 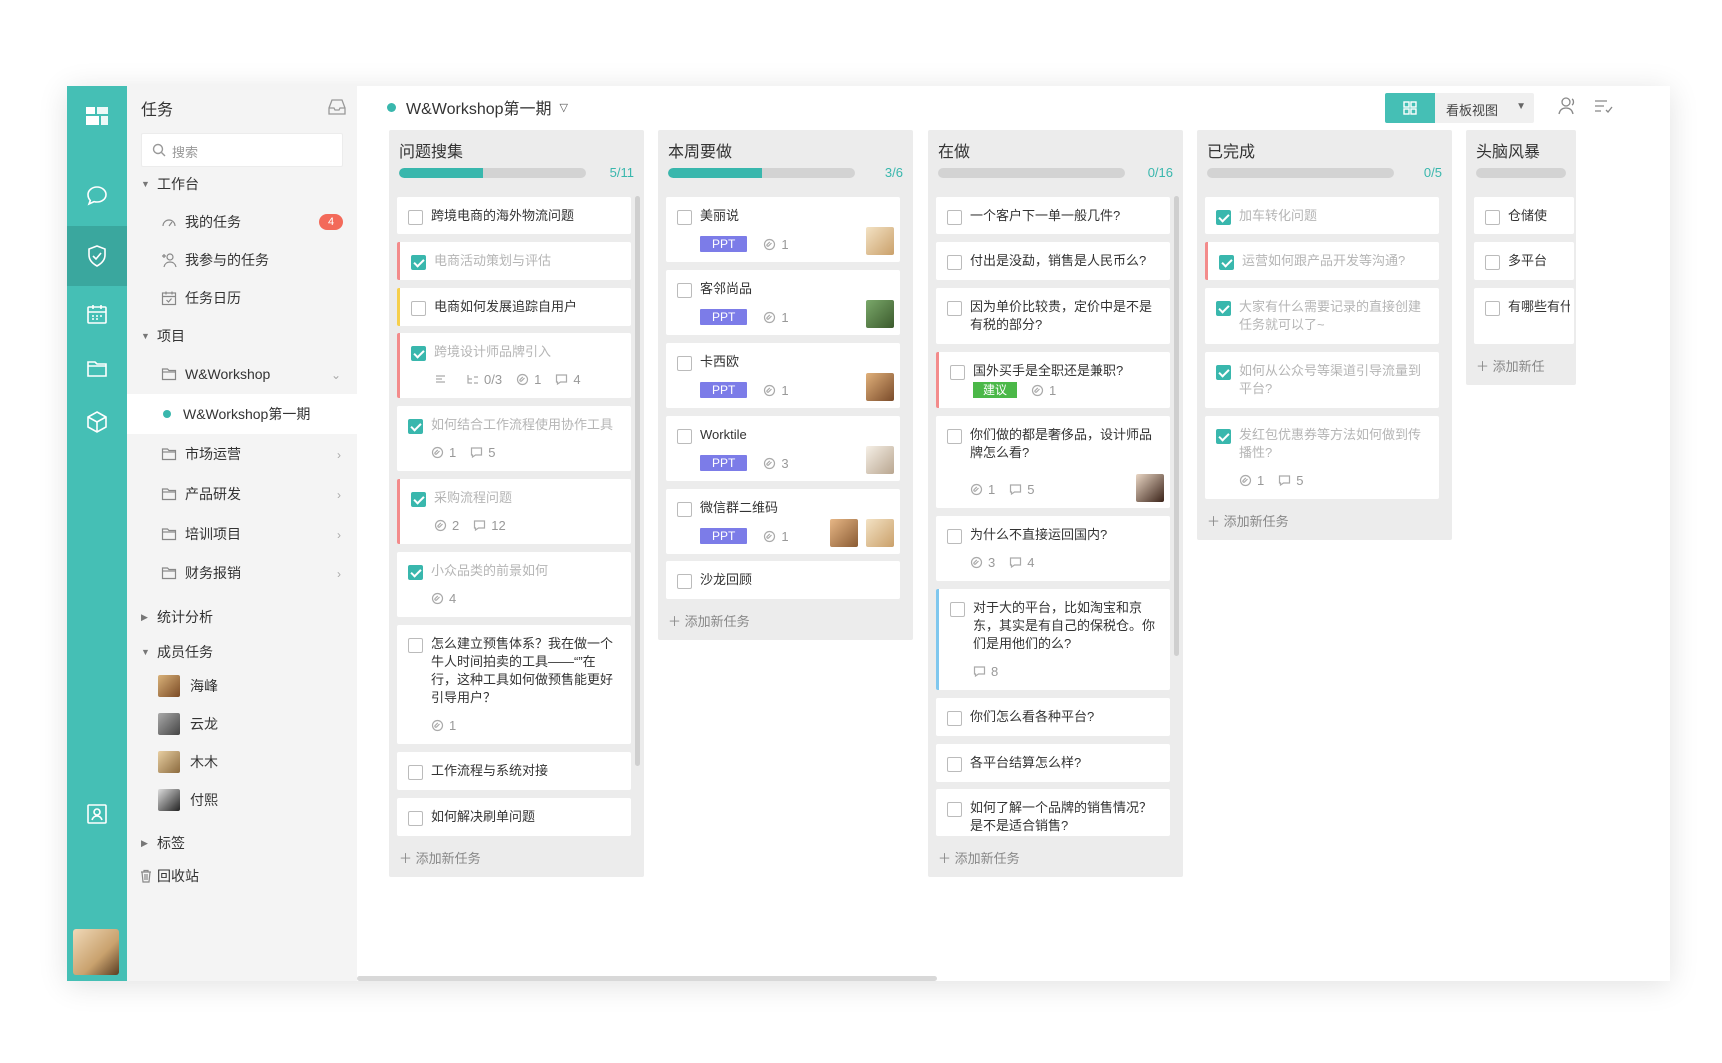 What do you see at coordinates (97, 196) in the screenshot?
I see `chat-icon` at bounding box center [97, 196].